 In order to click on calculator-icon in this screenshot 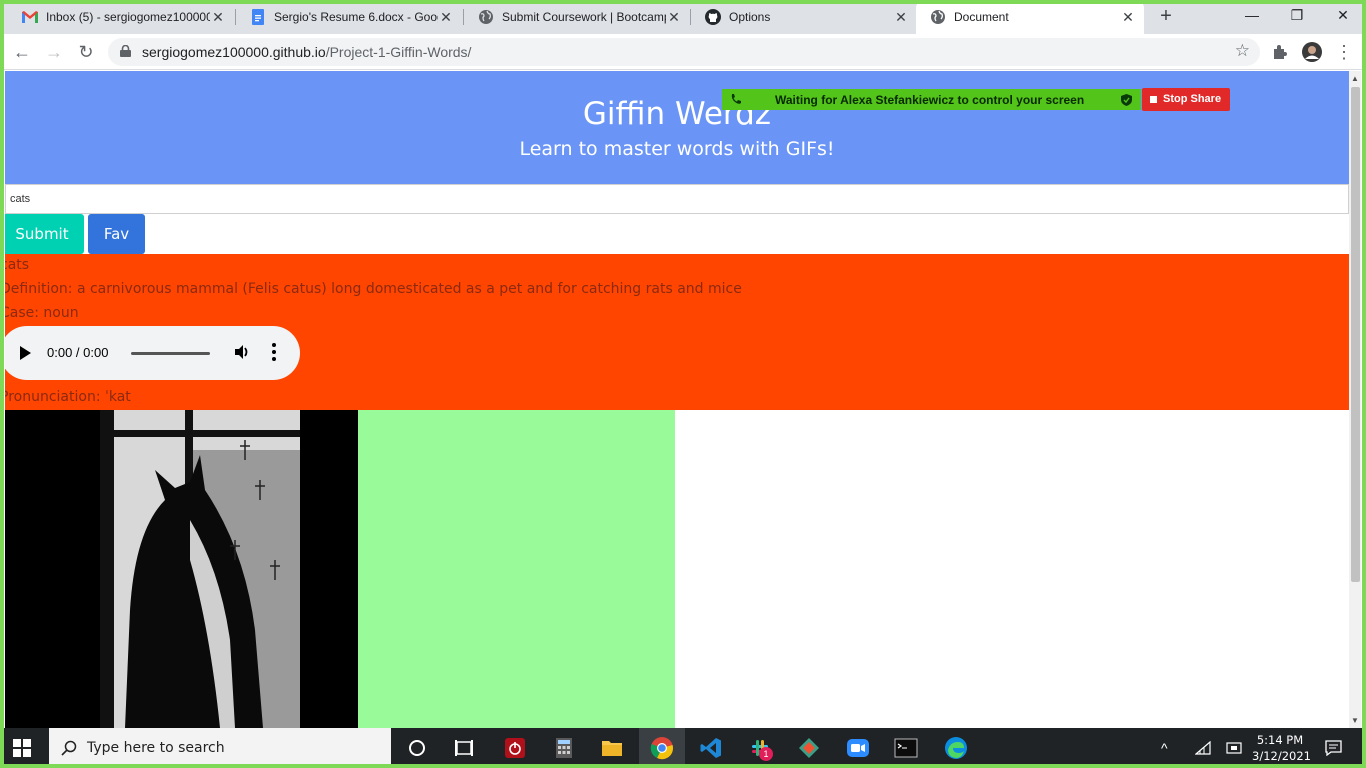, I will do `click(564, 748)`.